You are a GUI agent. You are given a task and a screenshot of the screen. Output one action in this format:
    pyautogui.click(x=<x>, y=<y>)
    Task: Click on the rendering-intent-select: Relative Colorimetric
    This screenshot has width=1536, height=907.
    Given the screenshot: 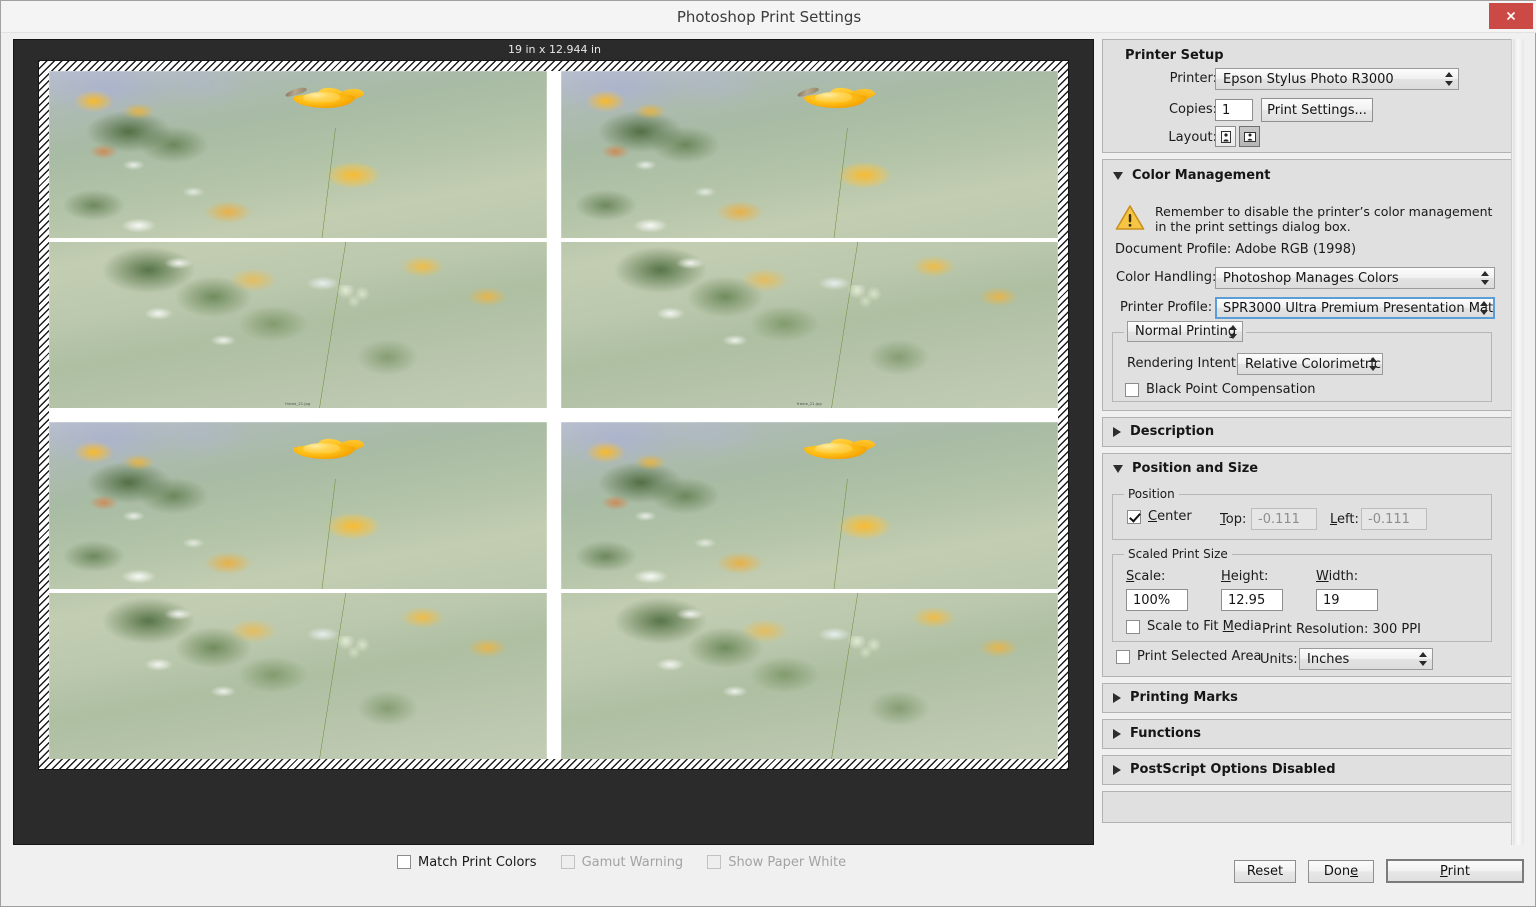 What is the action you would take?
    pyautogui.click(x=1310, y=364)
    